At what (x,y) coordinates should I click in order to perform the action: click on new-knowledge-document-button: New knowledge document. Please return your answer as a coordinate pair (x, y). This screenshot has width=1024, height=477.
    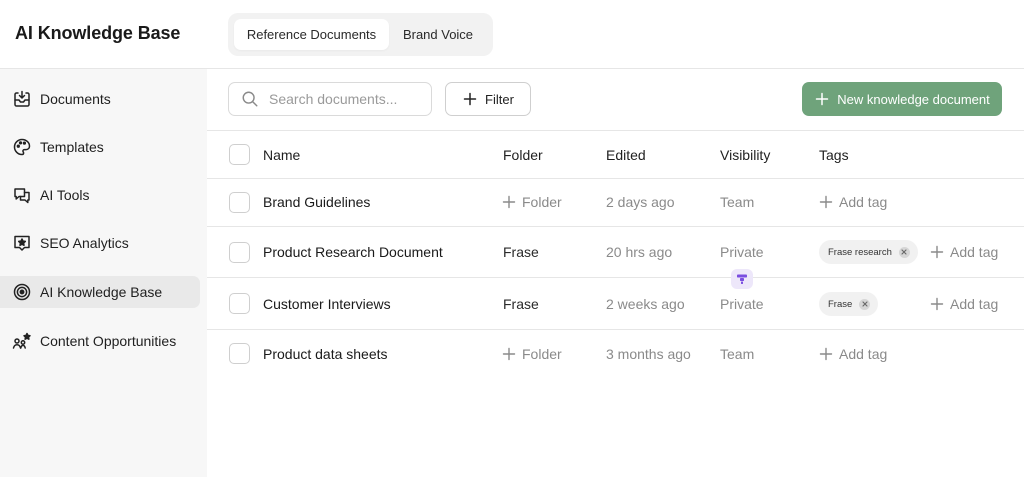
    Looking at the image, I should click on (902, 99).